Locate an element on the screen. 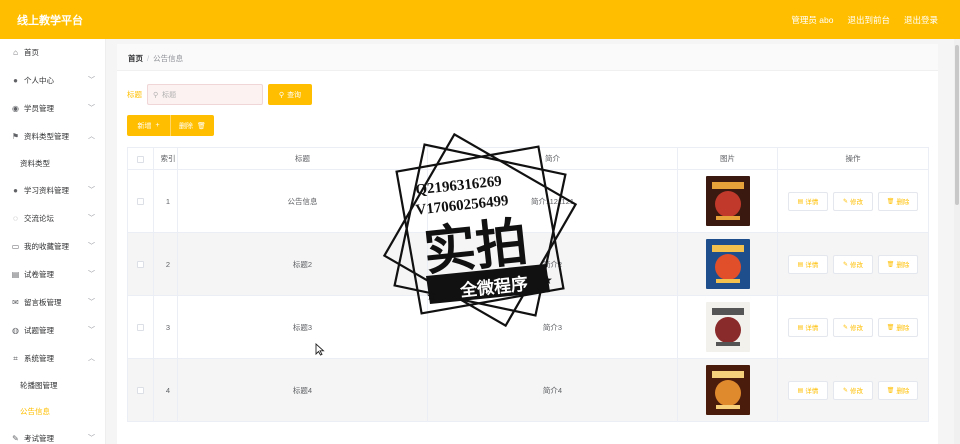 This screenshot has height=444, width=960. sidebar-item: ◍ 试题管理 ﹀ is located at coordinates (52, 331).